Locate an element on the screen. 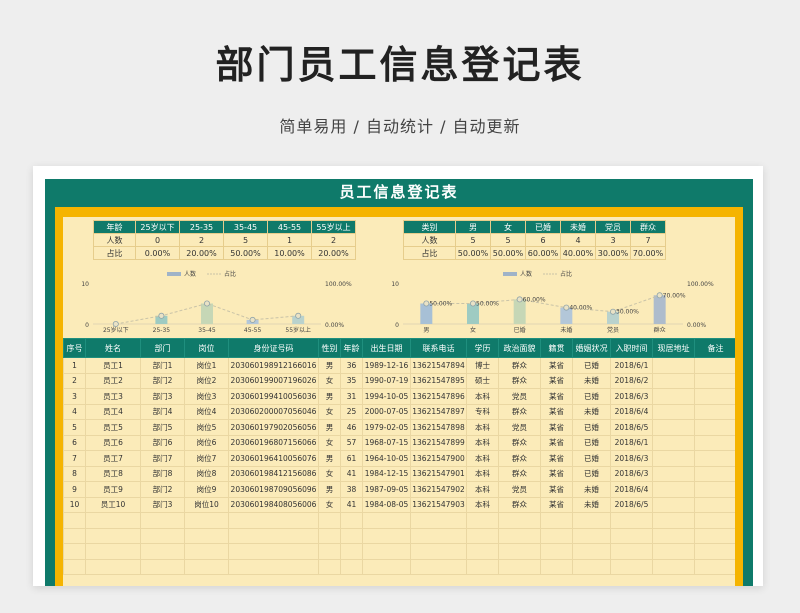  table-cell: 57 is located at coordinates (351, 442).